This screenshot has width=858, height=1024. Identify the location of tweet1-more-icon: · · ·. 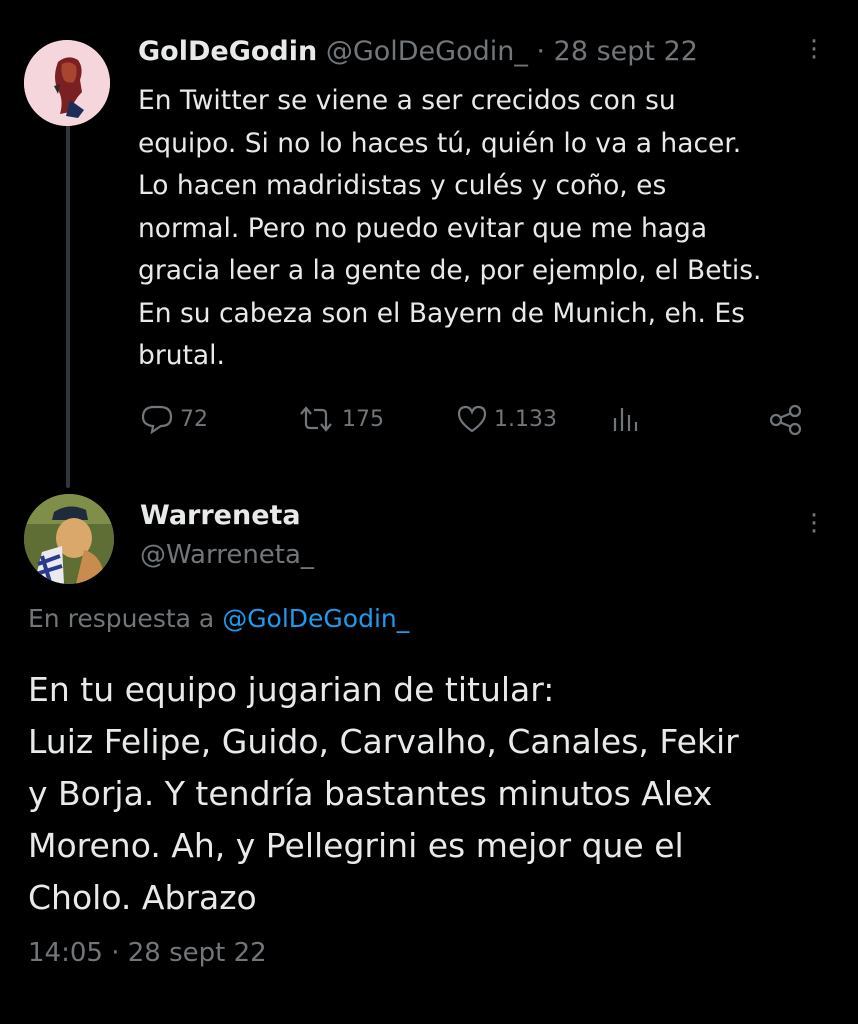
(814, 50).